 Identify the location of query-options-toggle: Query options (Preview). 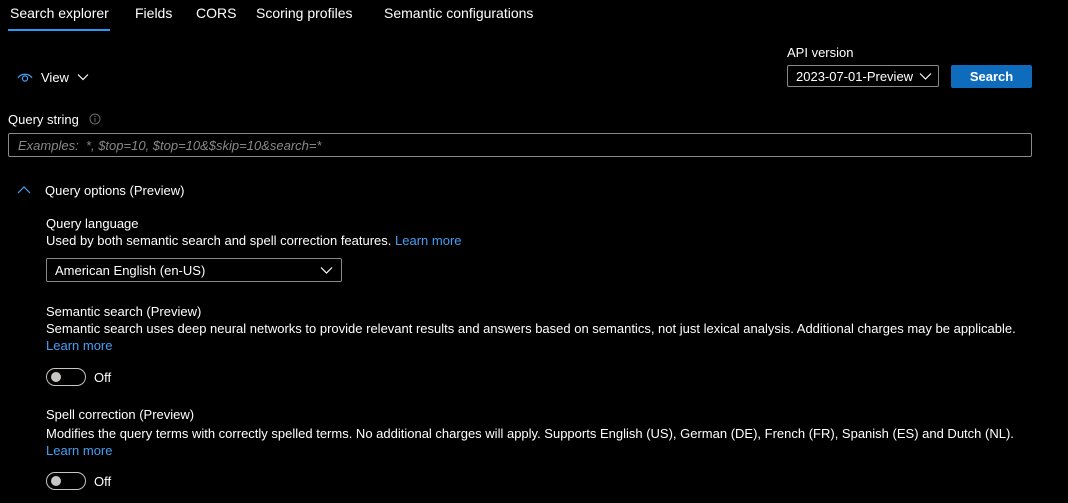
(100, 190).